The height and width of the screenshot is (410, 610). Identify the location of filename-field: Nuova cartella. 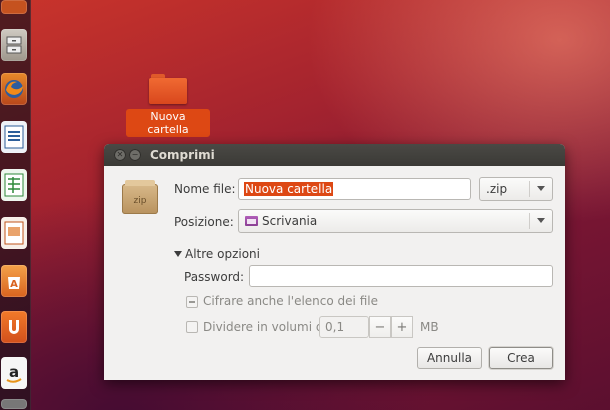
(354, 189).